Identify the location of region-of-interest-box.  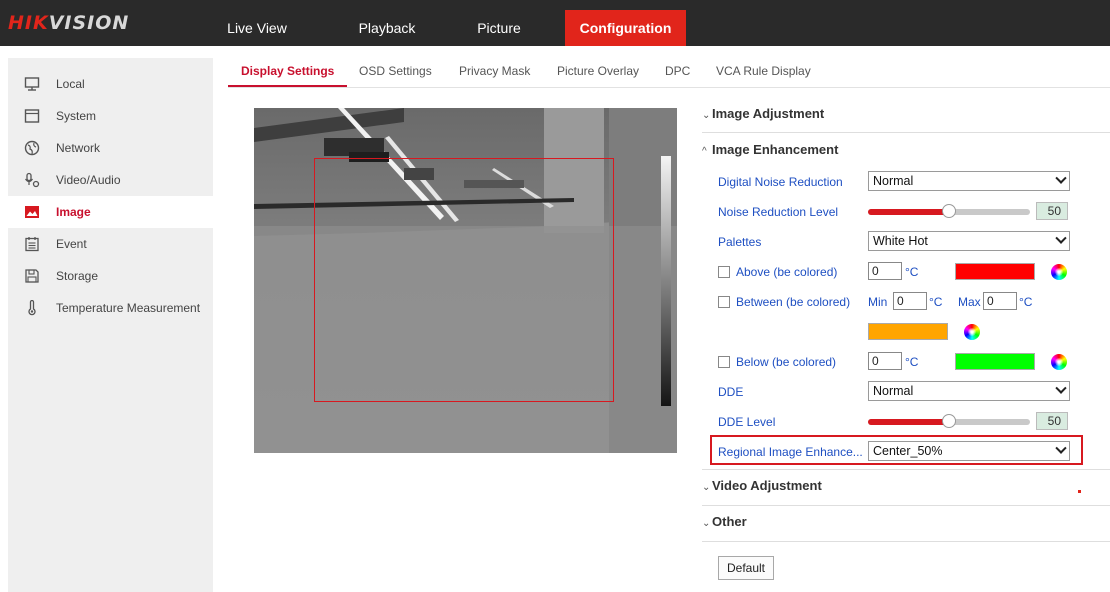
(464, 280).